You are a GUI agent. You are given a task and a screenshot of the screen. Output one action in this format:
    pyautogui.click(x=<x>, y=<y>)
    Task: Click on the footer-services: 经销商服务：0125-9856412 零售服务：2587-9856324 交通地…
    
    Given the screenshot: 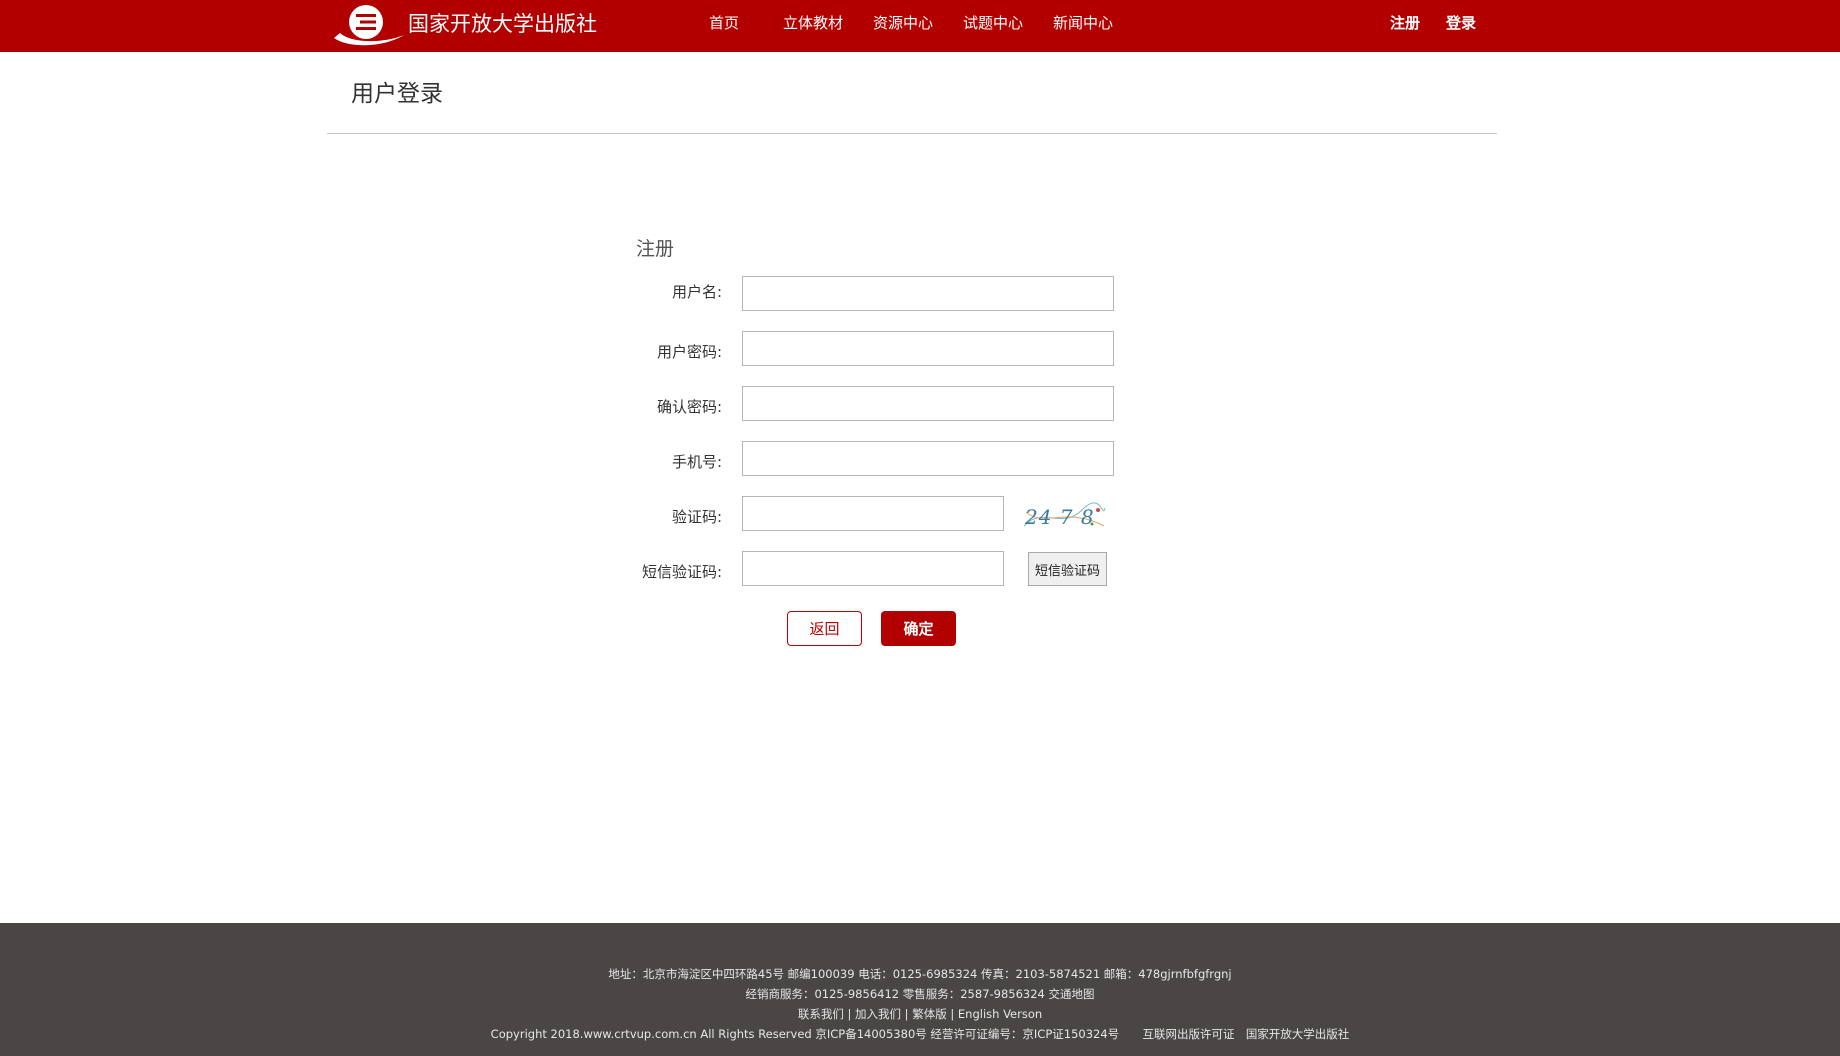 What is the action you would take?
    pyautogui.click(x=920, y=994)
    